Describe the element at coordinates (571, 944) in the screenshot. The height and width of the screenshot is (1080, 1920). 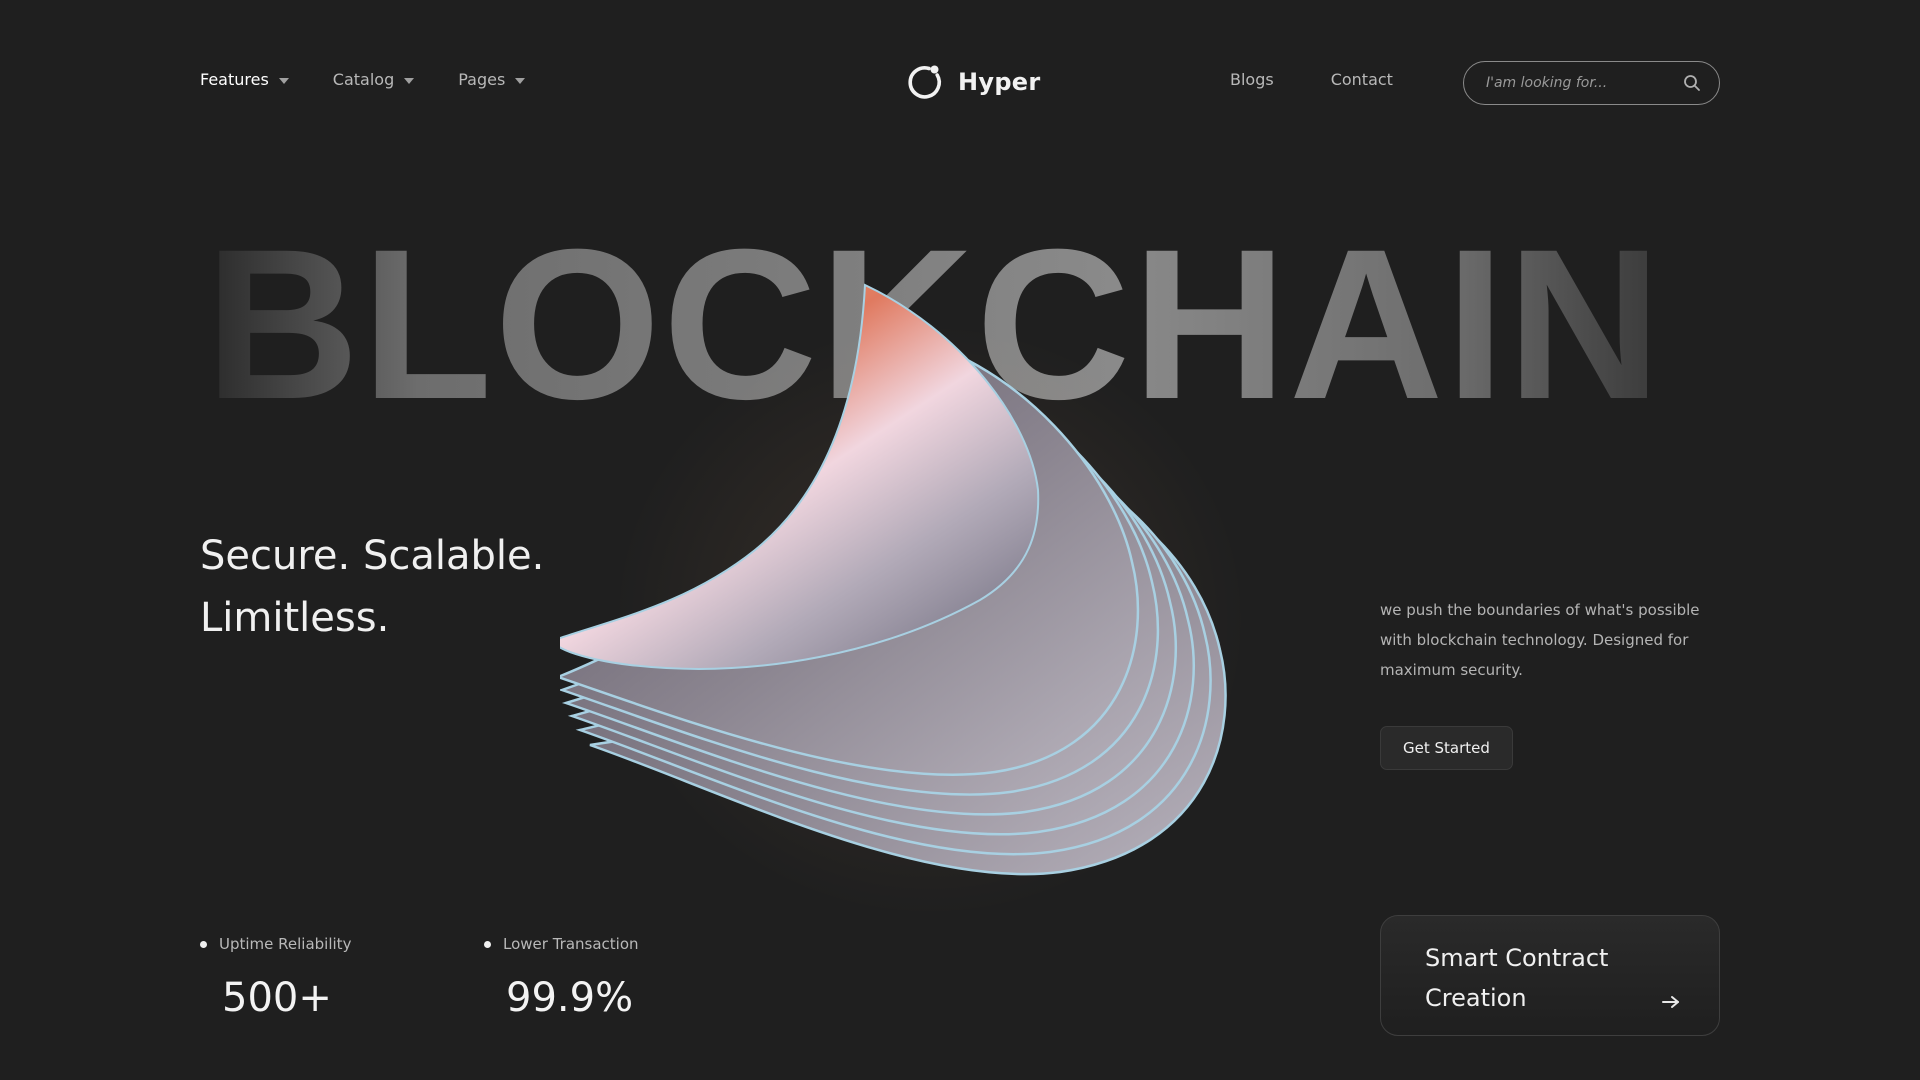
I see `stat-label: Lower Transaction` at that location.